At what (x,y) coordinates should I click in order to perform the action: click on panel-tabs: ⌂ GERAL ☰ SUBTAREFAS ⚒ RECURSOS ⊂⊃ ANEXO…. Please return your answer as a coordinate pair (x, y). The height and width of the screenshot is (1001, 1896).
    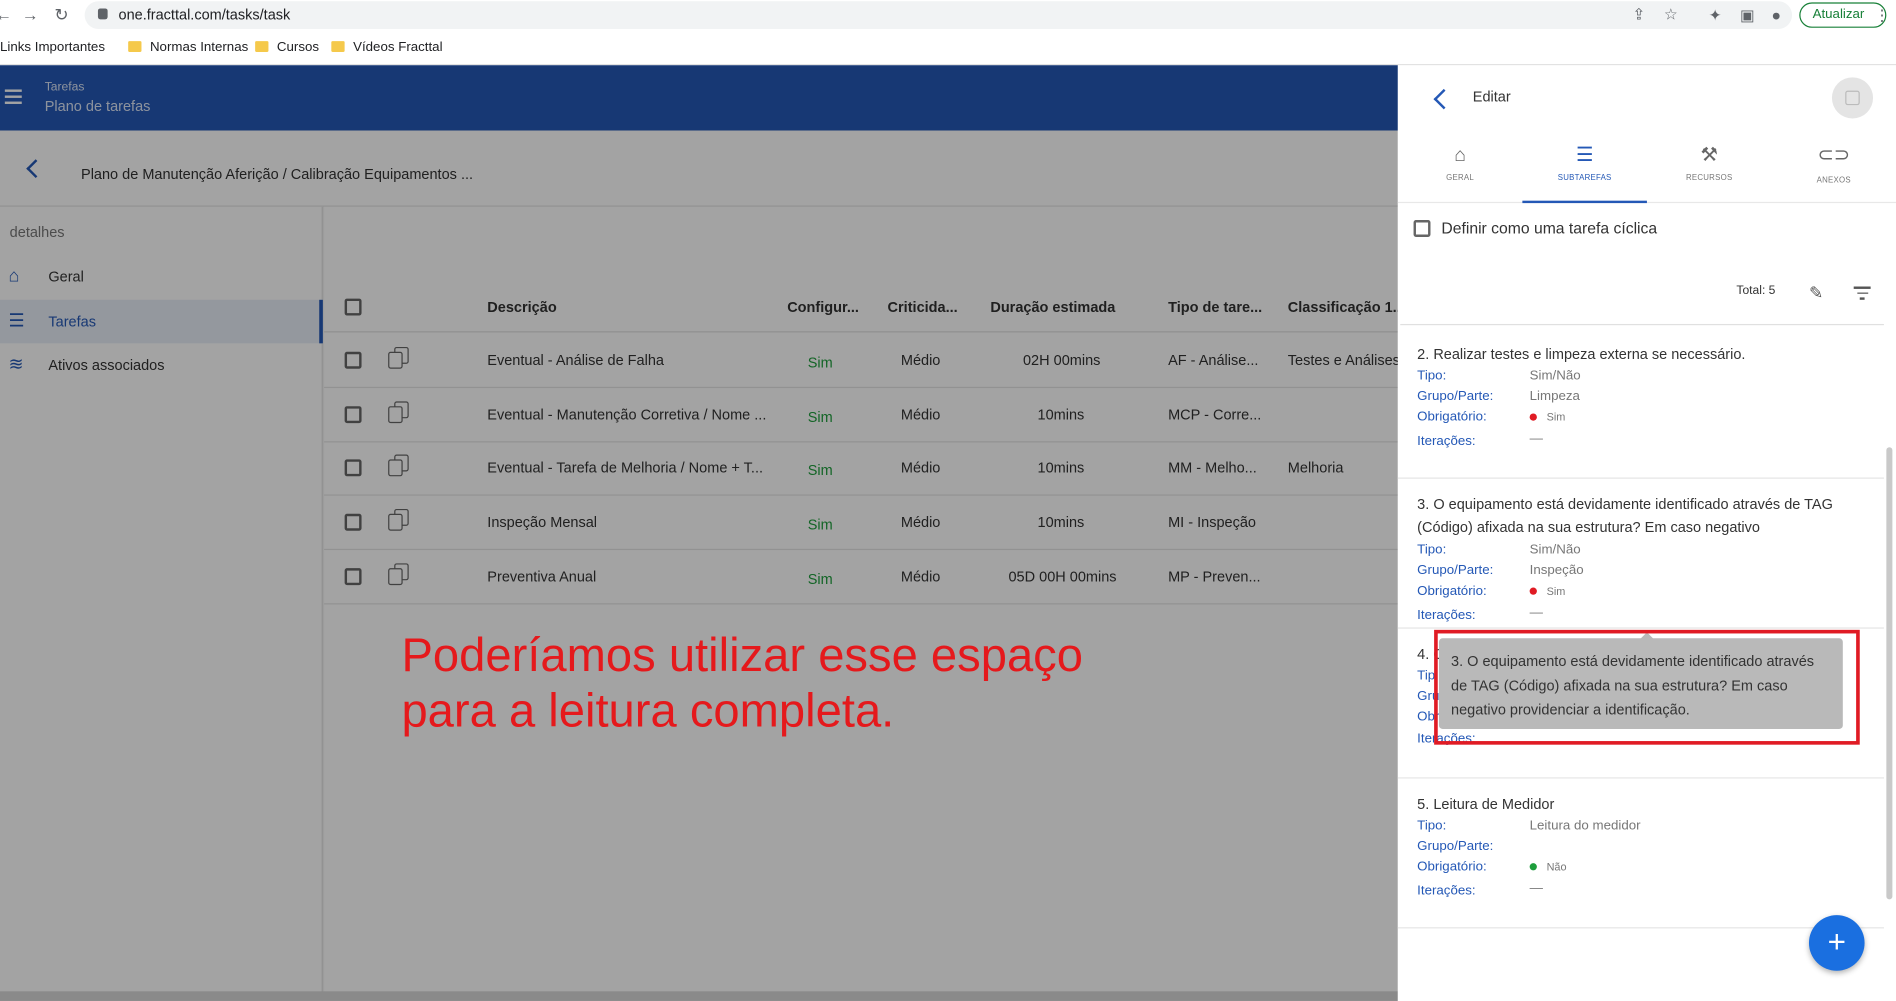
    Looking at the image, I should click on (1646, 171).